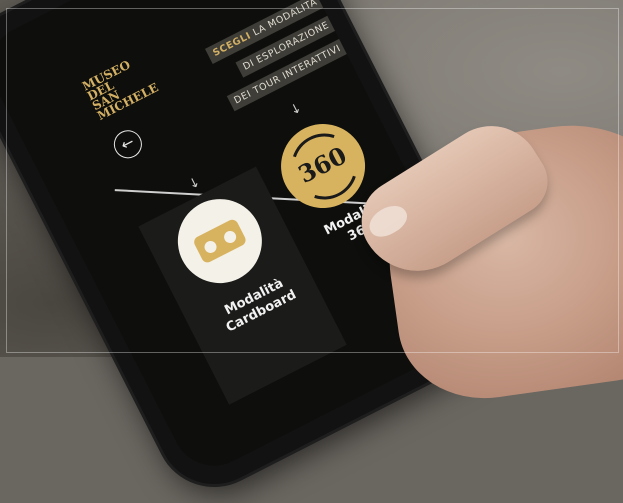 The image size is (623, 503). I want to click on museum-logo: MUSEO DEL SAN MICHELE, so click(121, 87).